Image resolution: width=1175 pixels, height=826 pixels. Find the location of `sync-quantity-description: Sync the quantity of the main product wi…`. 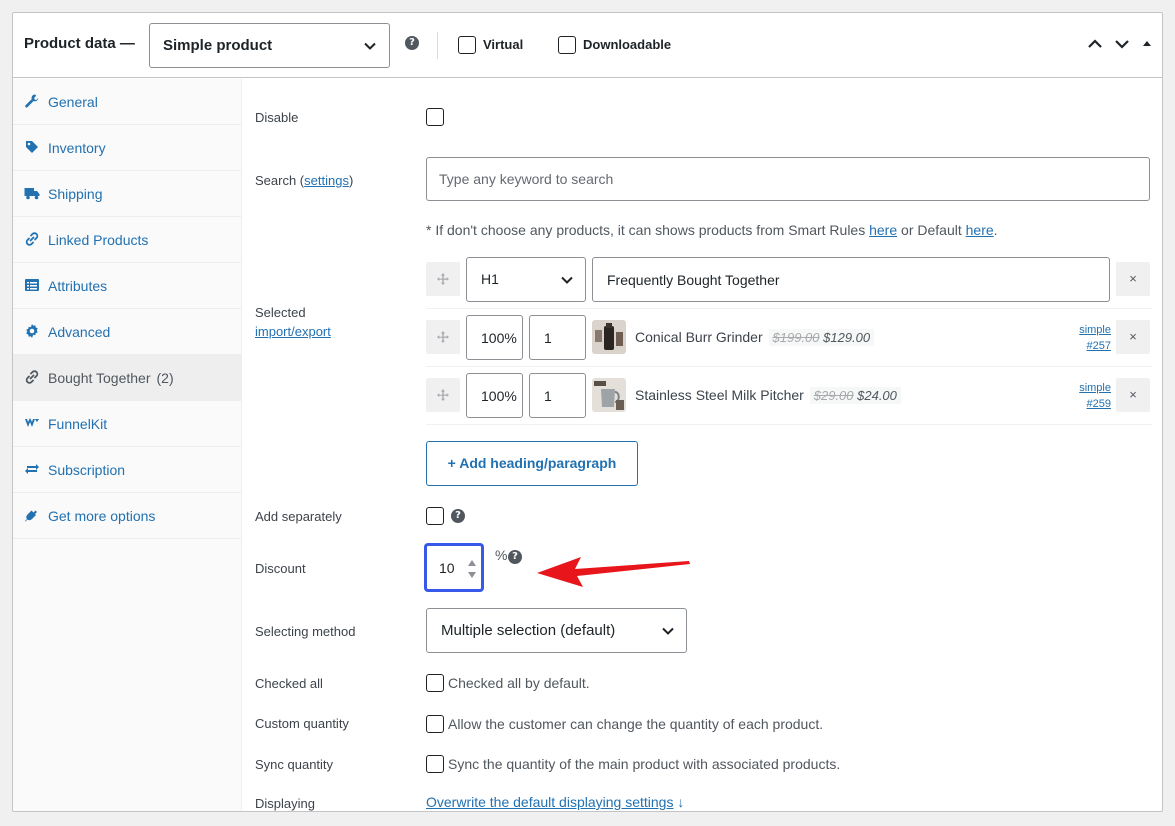

sync-quantity-description: Sync the quantity of the main product wi… is located at coordinates (644, 764).